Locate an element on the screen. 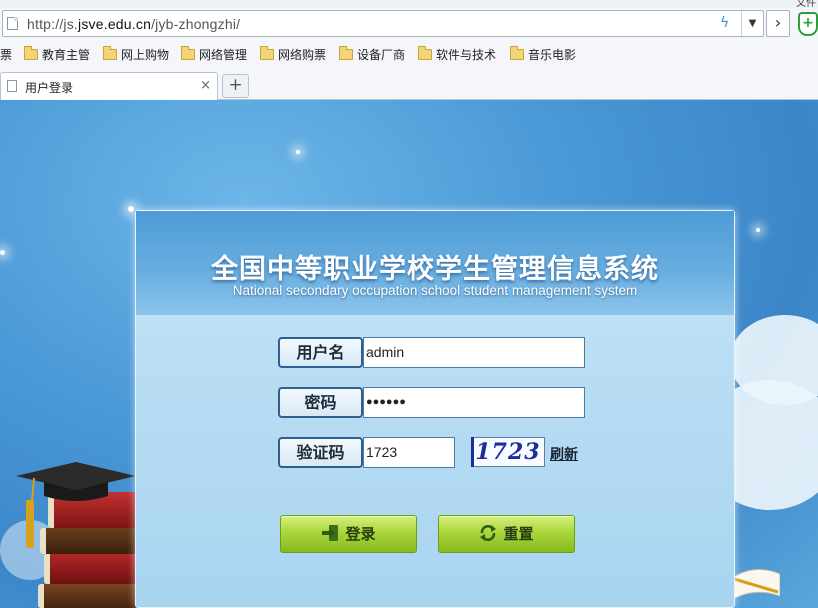  menu-strip: 文件 is located at coordinates (409, 4).